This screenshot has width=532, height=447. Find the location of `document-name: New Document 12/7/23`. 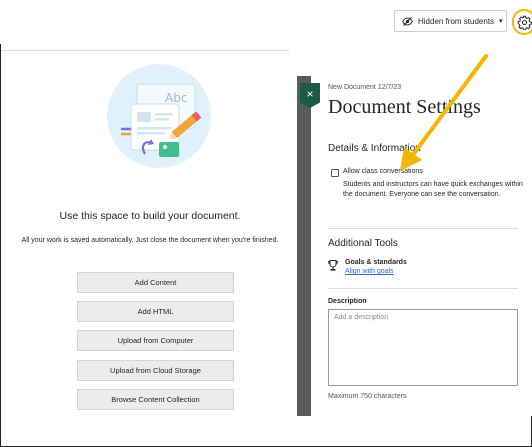

document-name: New Document 12/7/23 is located at coordinates (365, 87).